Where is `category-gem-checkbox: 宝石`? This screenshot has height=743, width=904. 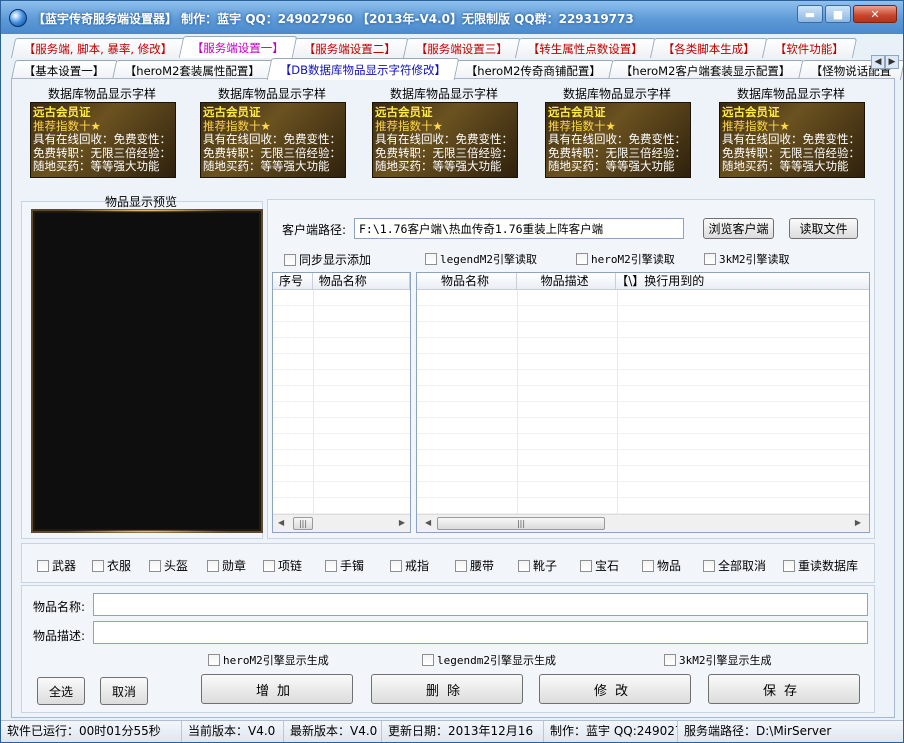
category-gem-checkbox: 宝石 is located at coordinates (599, 565).